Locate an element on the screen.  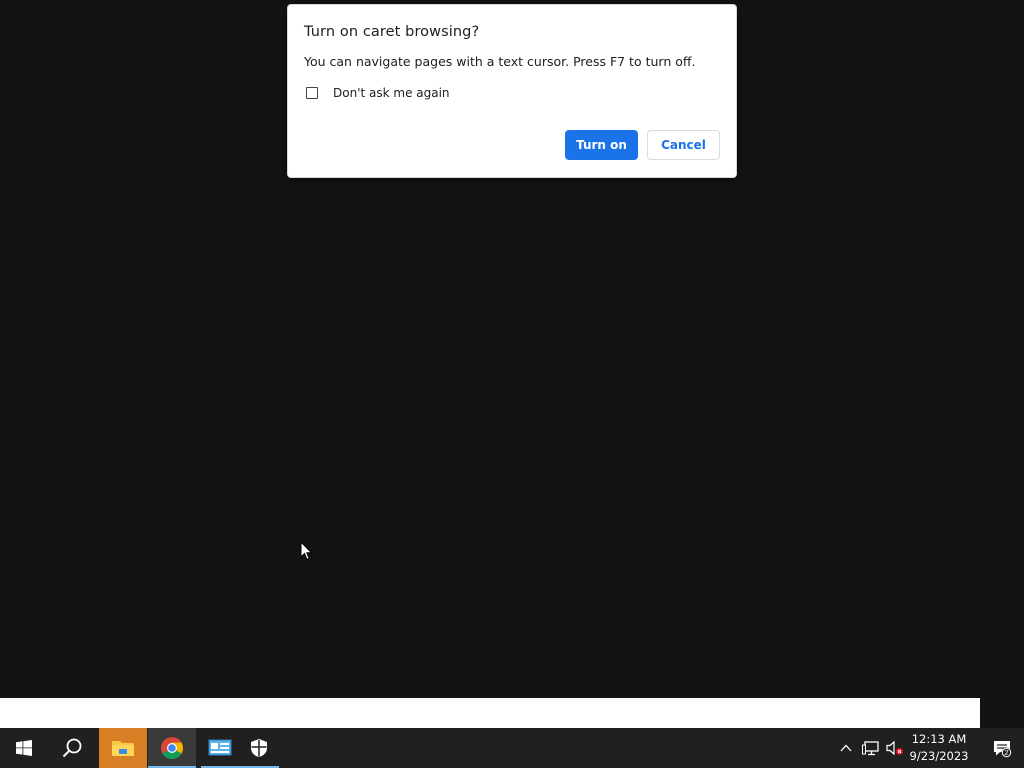
chevron-up-icon is located at coordinates (846, 748).